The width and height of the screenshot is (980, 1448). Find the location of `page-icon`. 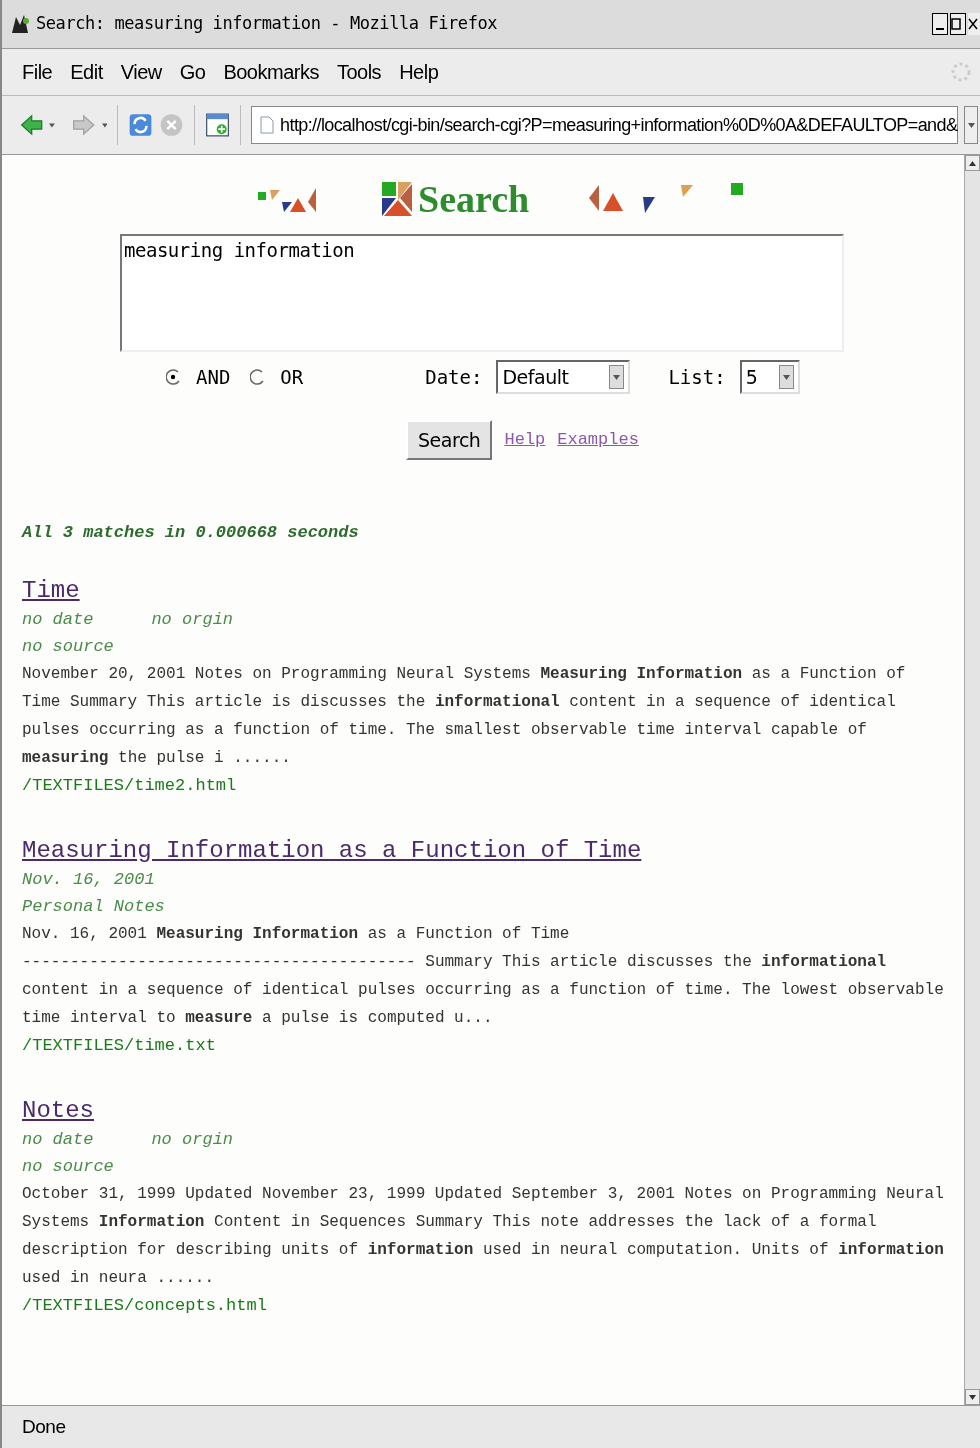

page-icon is located at coordinates (267, 125).